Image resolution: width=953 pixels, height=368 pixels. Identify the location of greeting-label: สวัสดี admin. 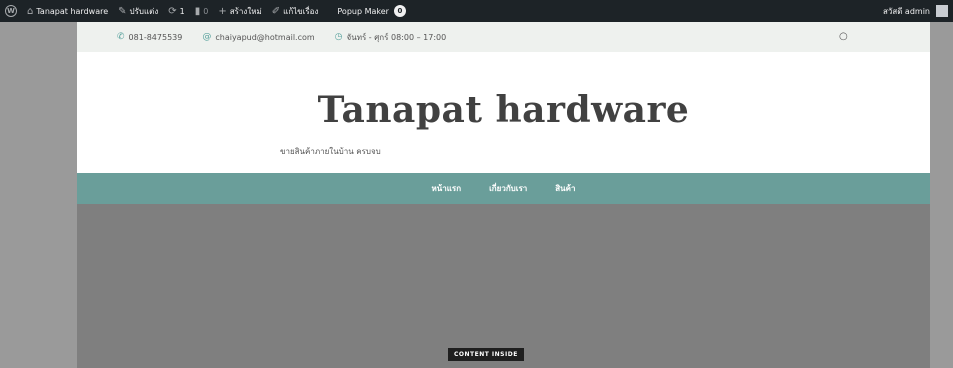
(906, 11).